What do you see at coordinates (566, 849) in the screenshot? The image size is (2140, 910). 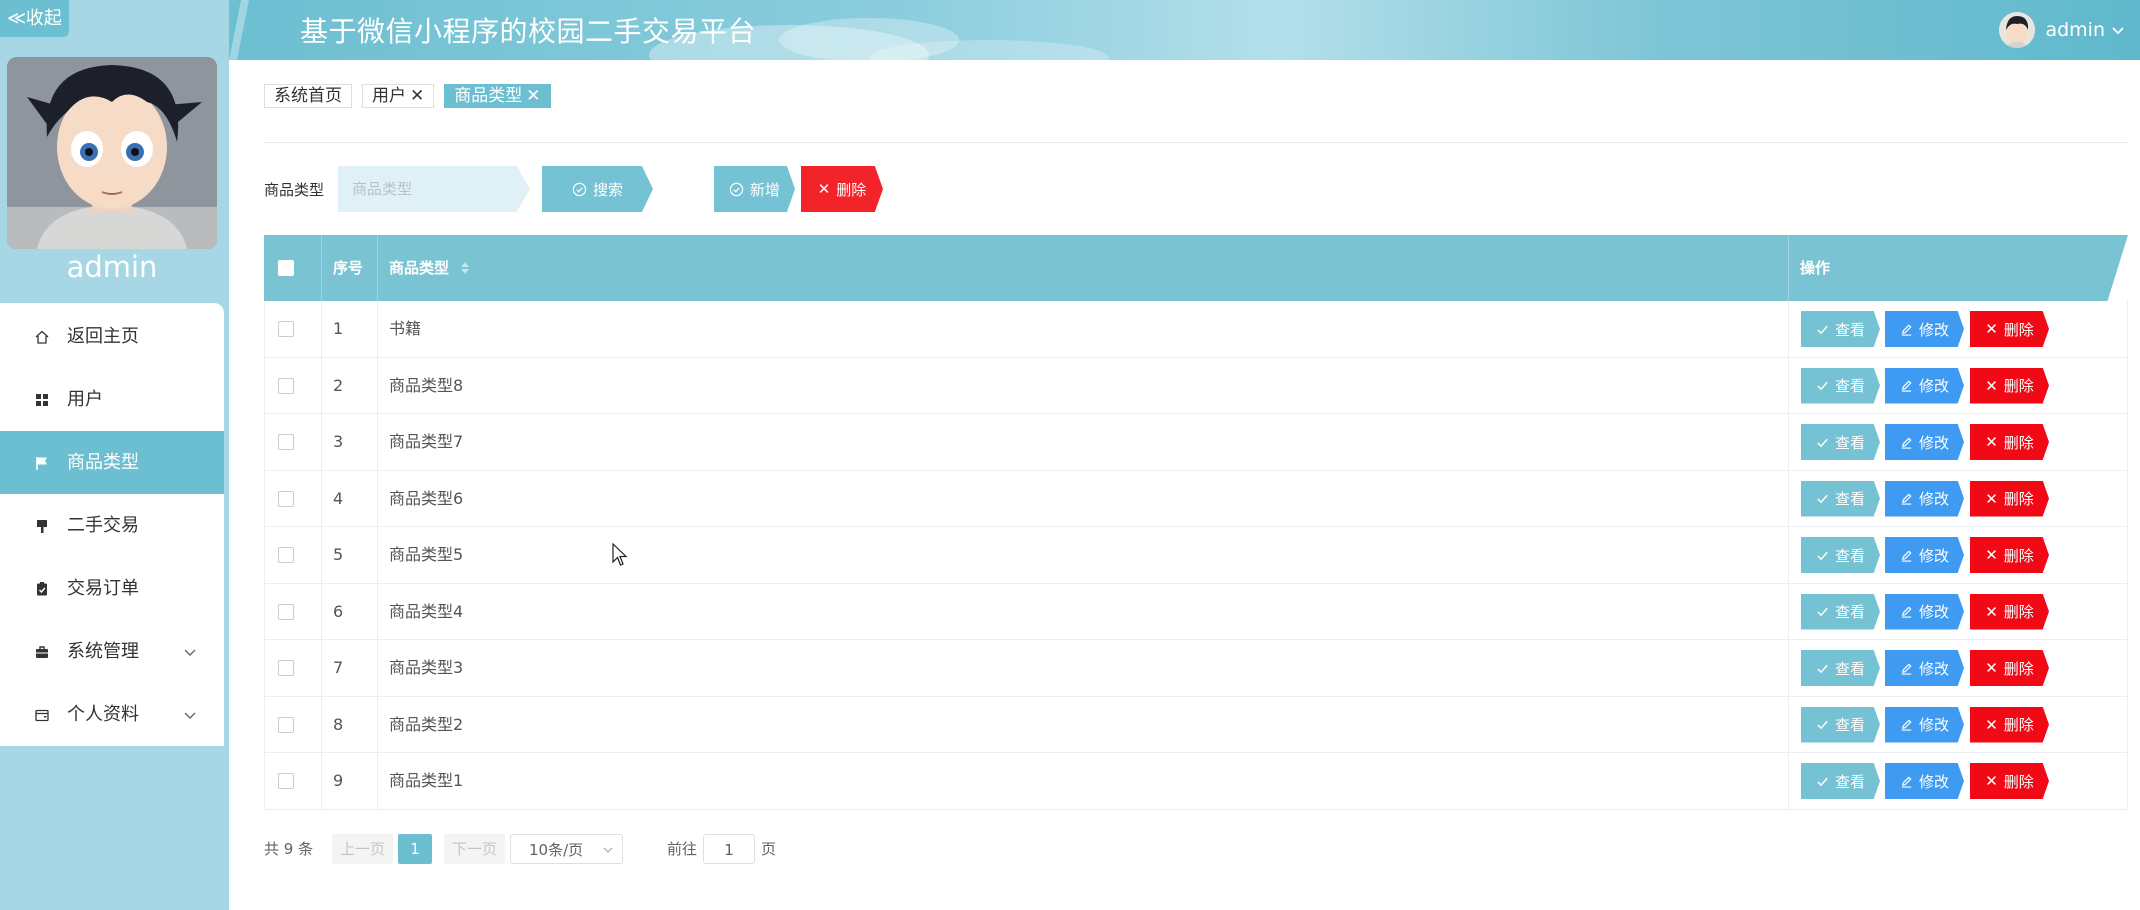 I see `page-size-select: 10条/页` at bounding box center [566, 849].